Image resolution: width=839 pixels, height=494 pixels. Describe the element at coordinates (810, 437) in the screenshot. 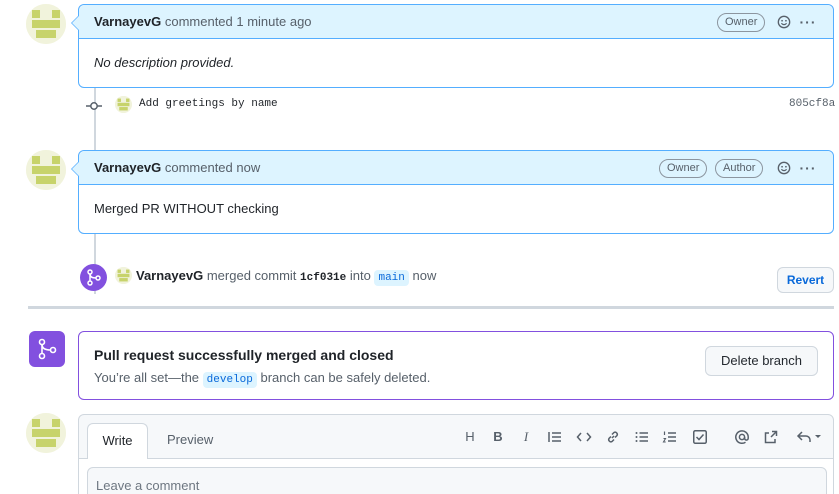

I see `reply-icon` at that location.